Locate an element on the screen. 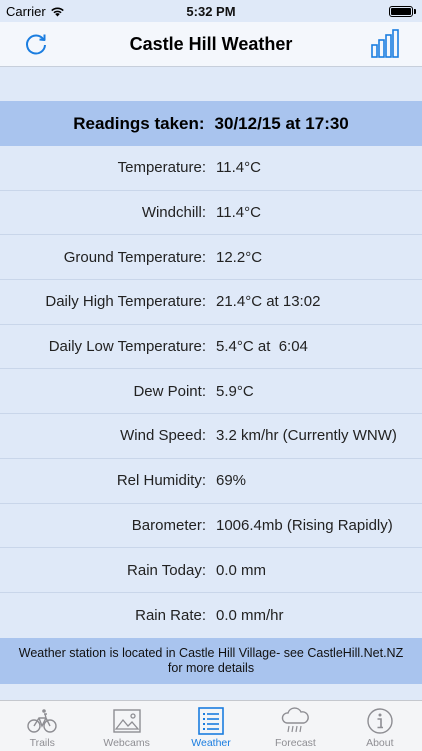  cloud-rain-icon is located at coordinates (296, 720).